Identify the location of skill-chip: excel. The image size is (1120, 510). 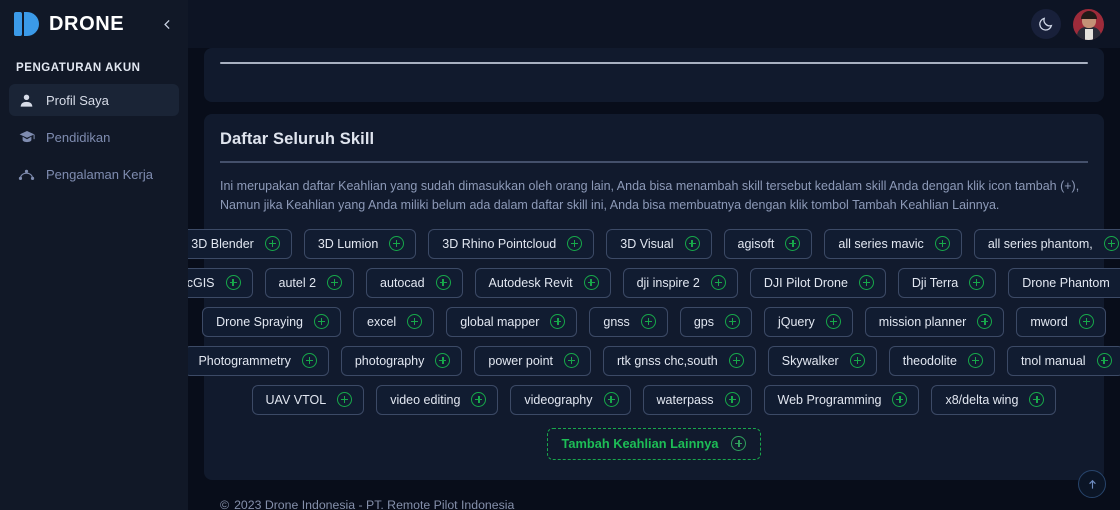
(394, 321).